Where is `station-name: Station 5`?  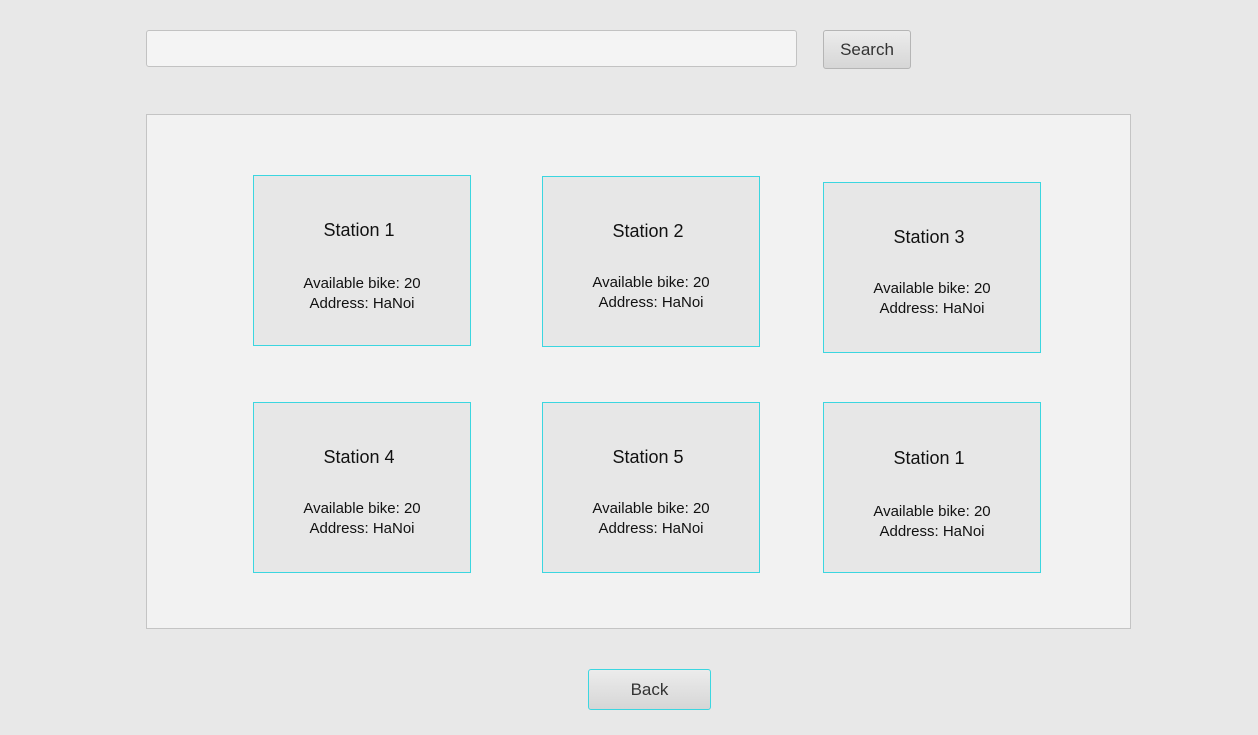
station-name: Station 5 is located at coordinates (648, 457).